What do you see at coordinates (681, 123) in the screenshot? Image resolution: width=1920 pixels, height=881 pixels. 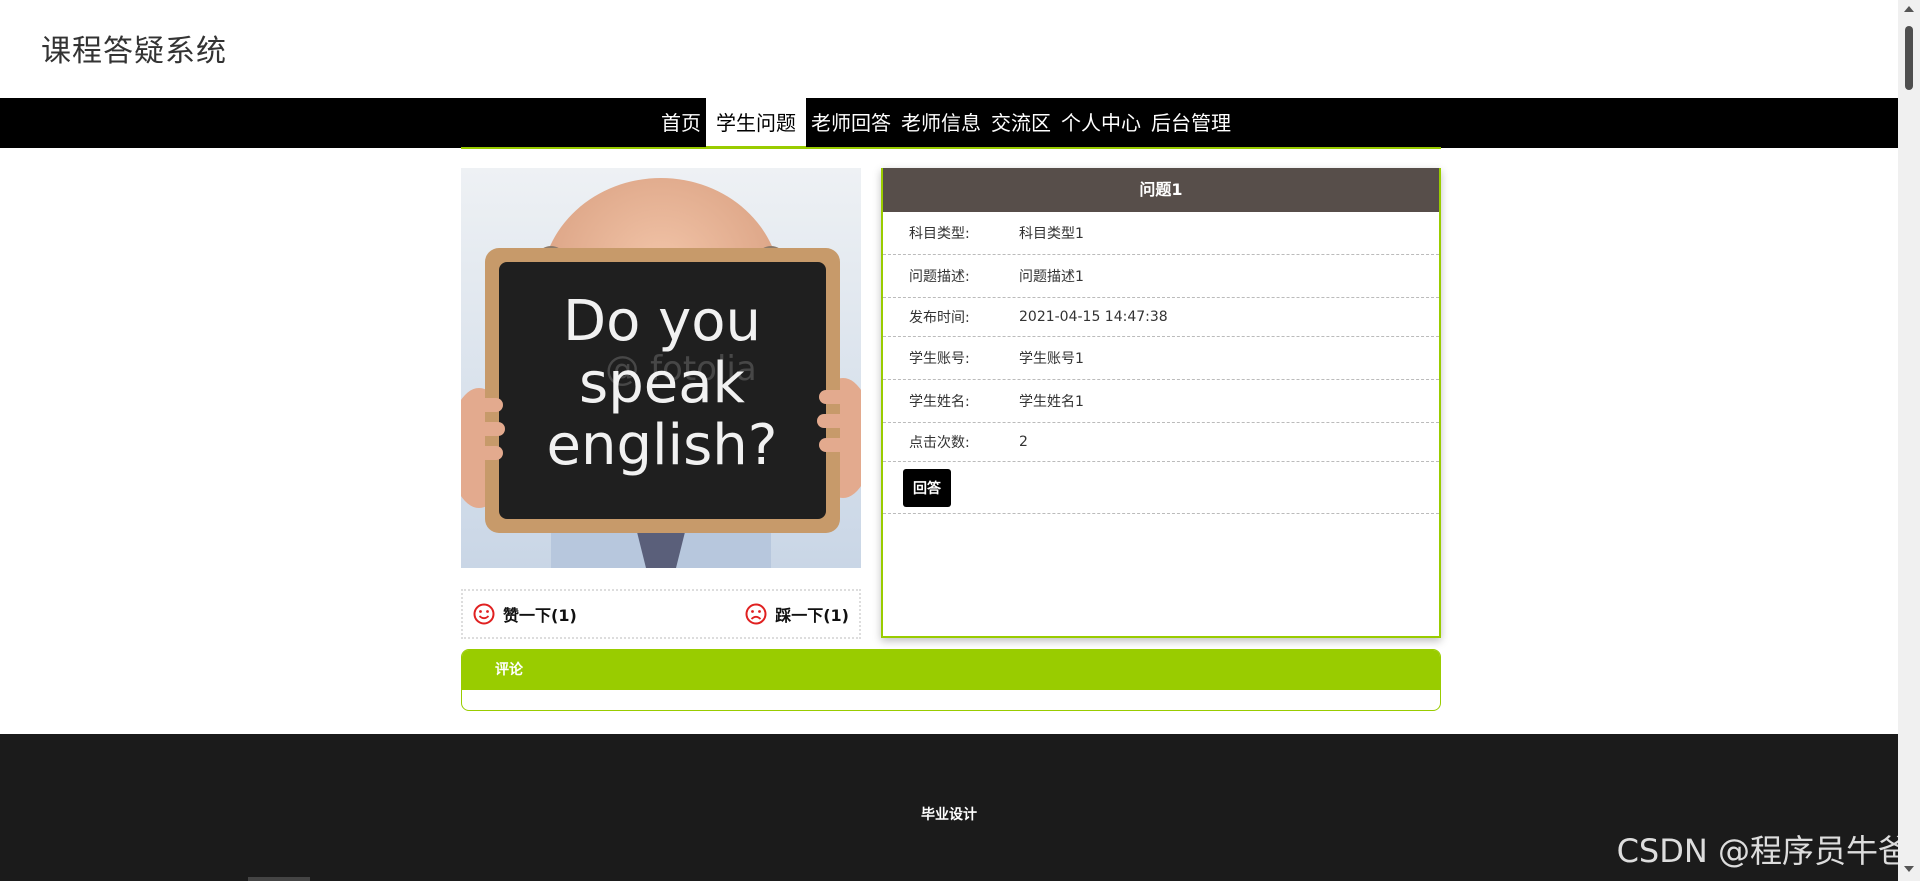 I see `nav-item-home: 首页` at bounding box center [681, 123].